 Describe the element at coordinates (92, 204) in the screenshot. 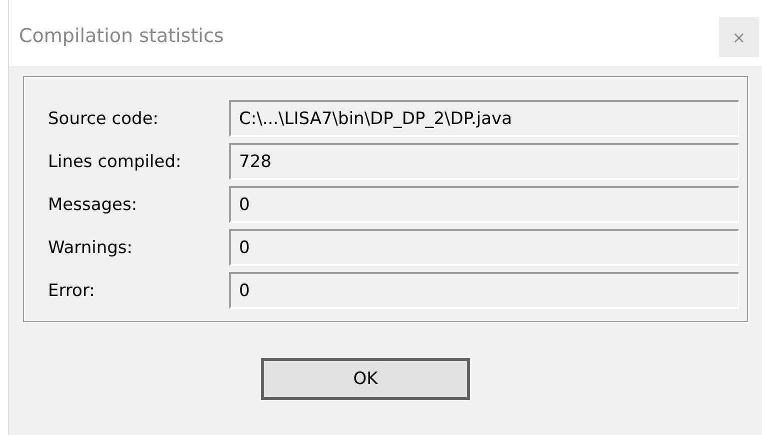

I see `field-label: Messages:` at that location.